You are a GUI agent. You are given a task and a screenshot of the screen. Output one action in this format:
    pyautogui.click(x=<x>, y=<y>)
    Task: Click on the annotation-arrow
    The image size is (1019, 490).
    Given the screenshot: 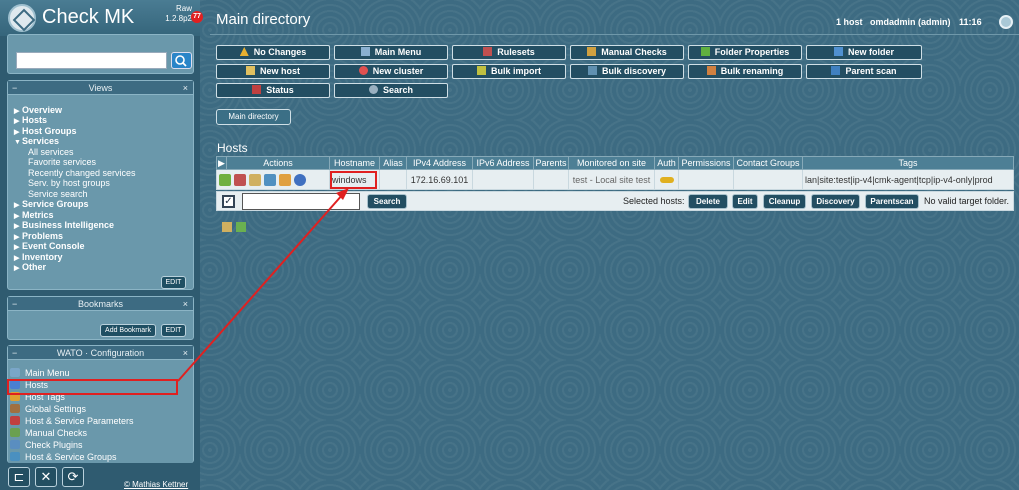 What is the action you would take?
    pyautogui.click(x=263, y=285)
    